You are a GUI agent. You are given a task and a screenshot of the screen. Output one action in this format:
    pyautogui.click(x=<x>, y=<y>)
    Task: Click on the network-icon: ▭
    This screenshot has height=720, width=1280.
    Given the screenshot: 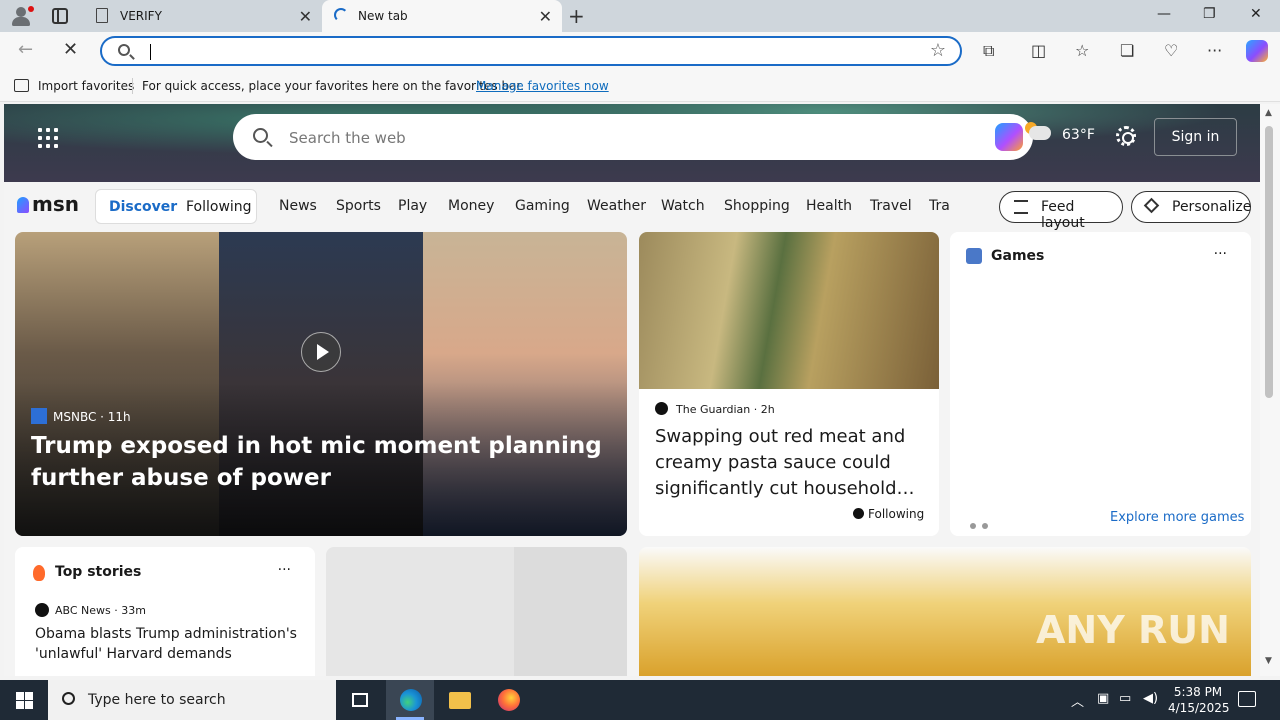 What is the action you would take?
    pyautogui.click(x=1125, y=698)
    